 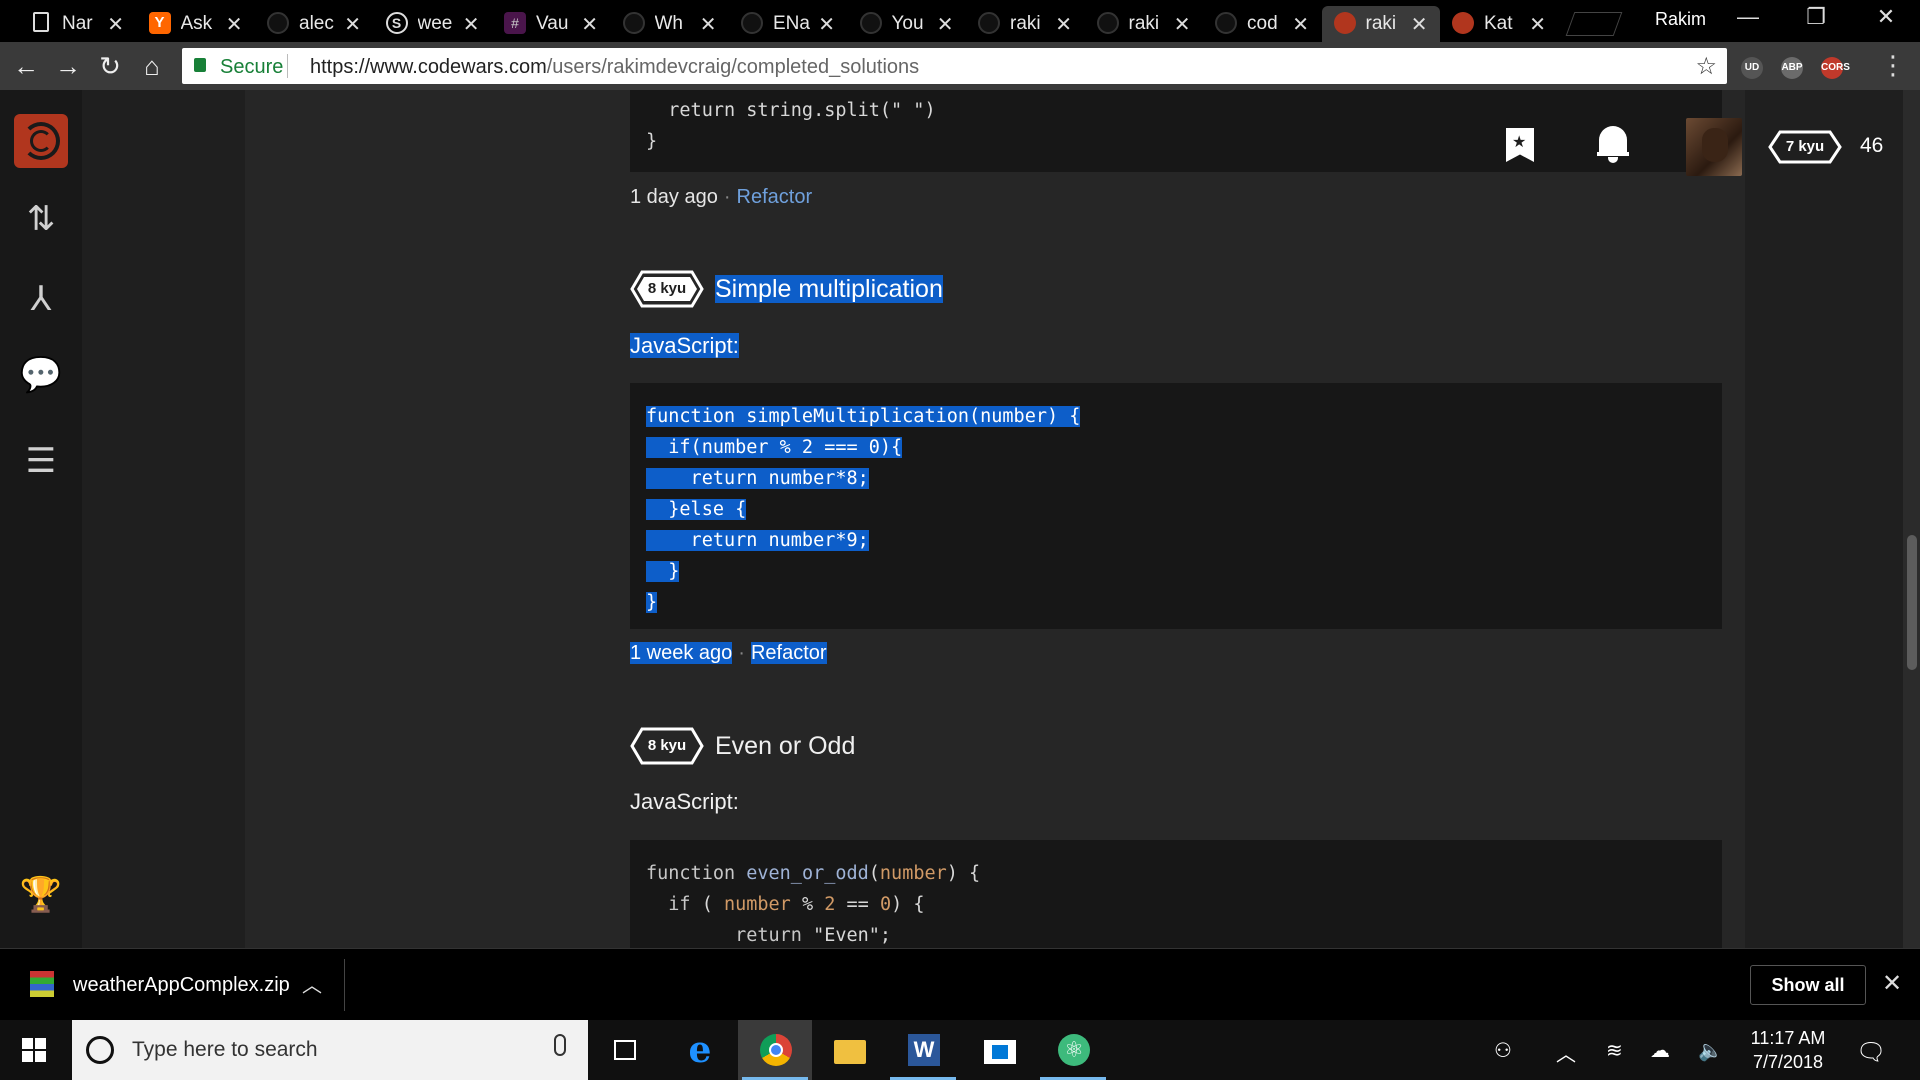 I want to click on browser-tab: Wh ✕, so click(x=670, y=24).